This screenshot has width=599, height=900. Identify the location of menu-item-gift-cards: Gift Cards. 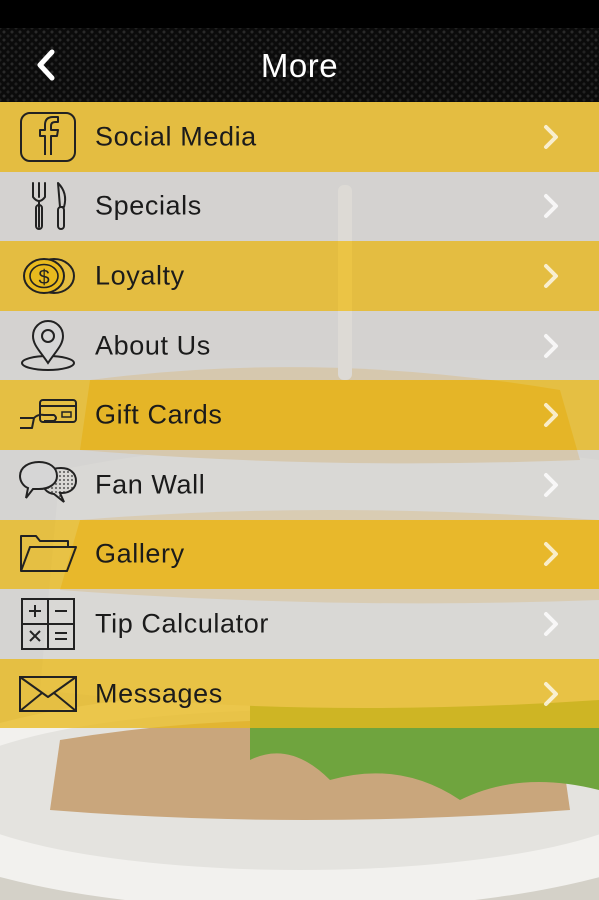
(299, 415).